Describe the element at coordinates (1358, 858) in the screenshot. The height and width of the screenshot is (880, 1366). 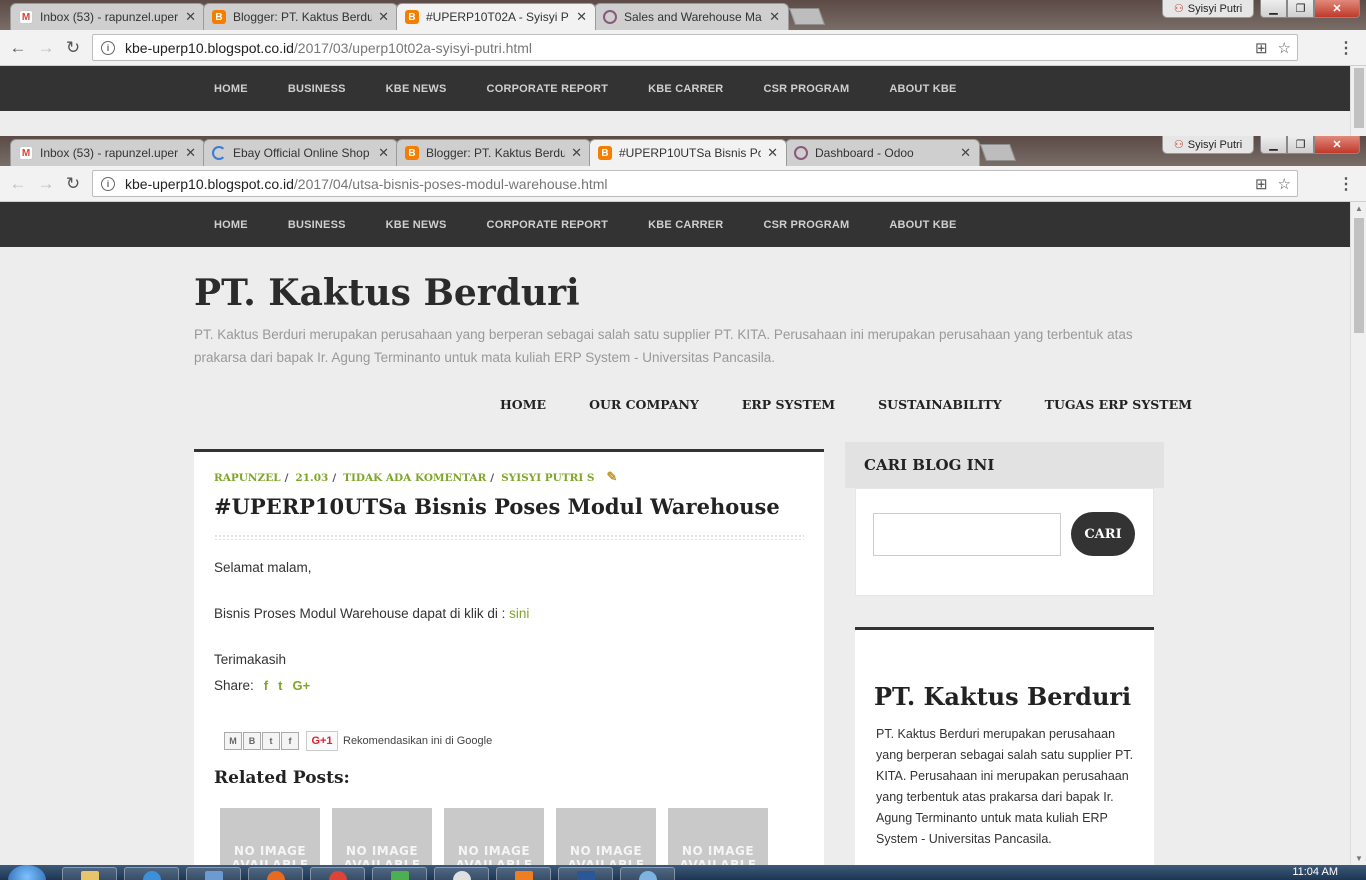
I see `scroll-down-icon: ▼` at that location.